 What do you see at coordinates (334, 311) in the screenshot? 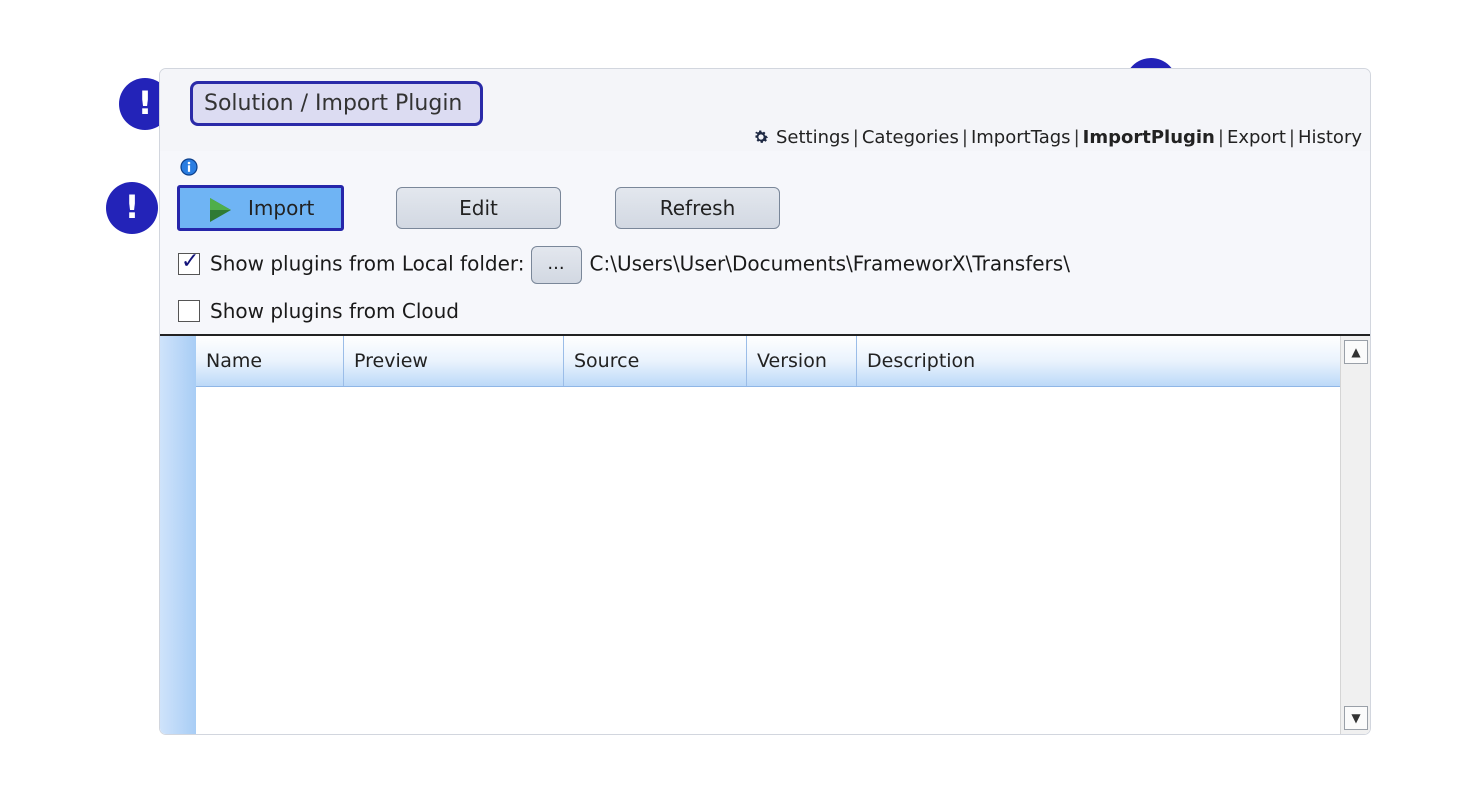
I see `cloud-label: Show plugins from Cloud` at bounding box center [334, 311].